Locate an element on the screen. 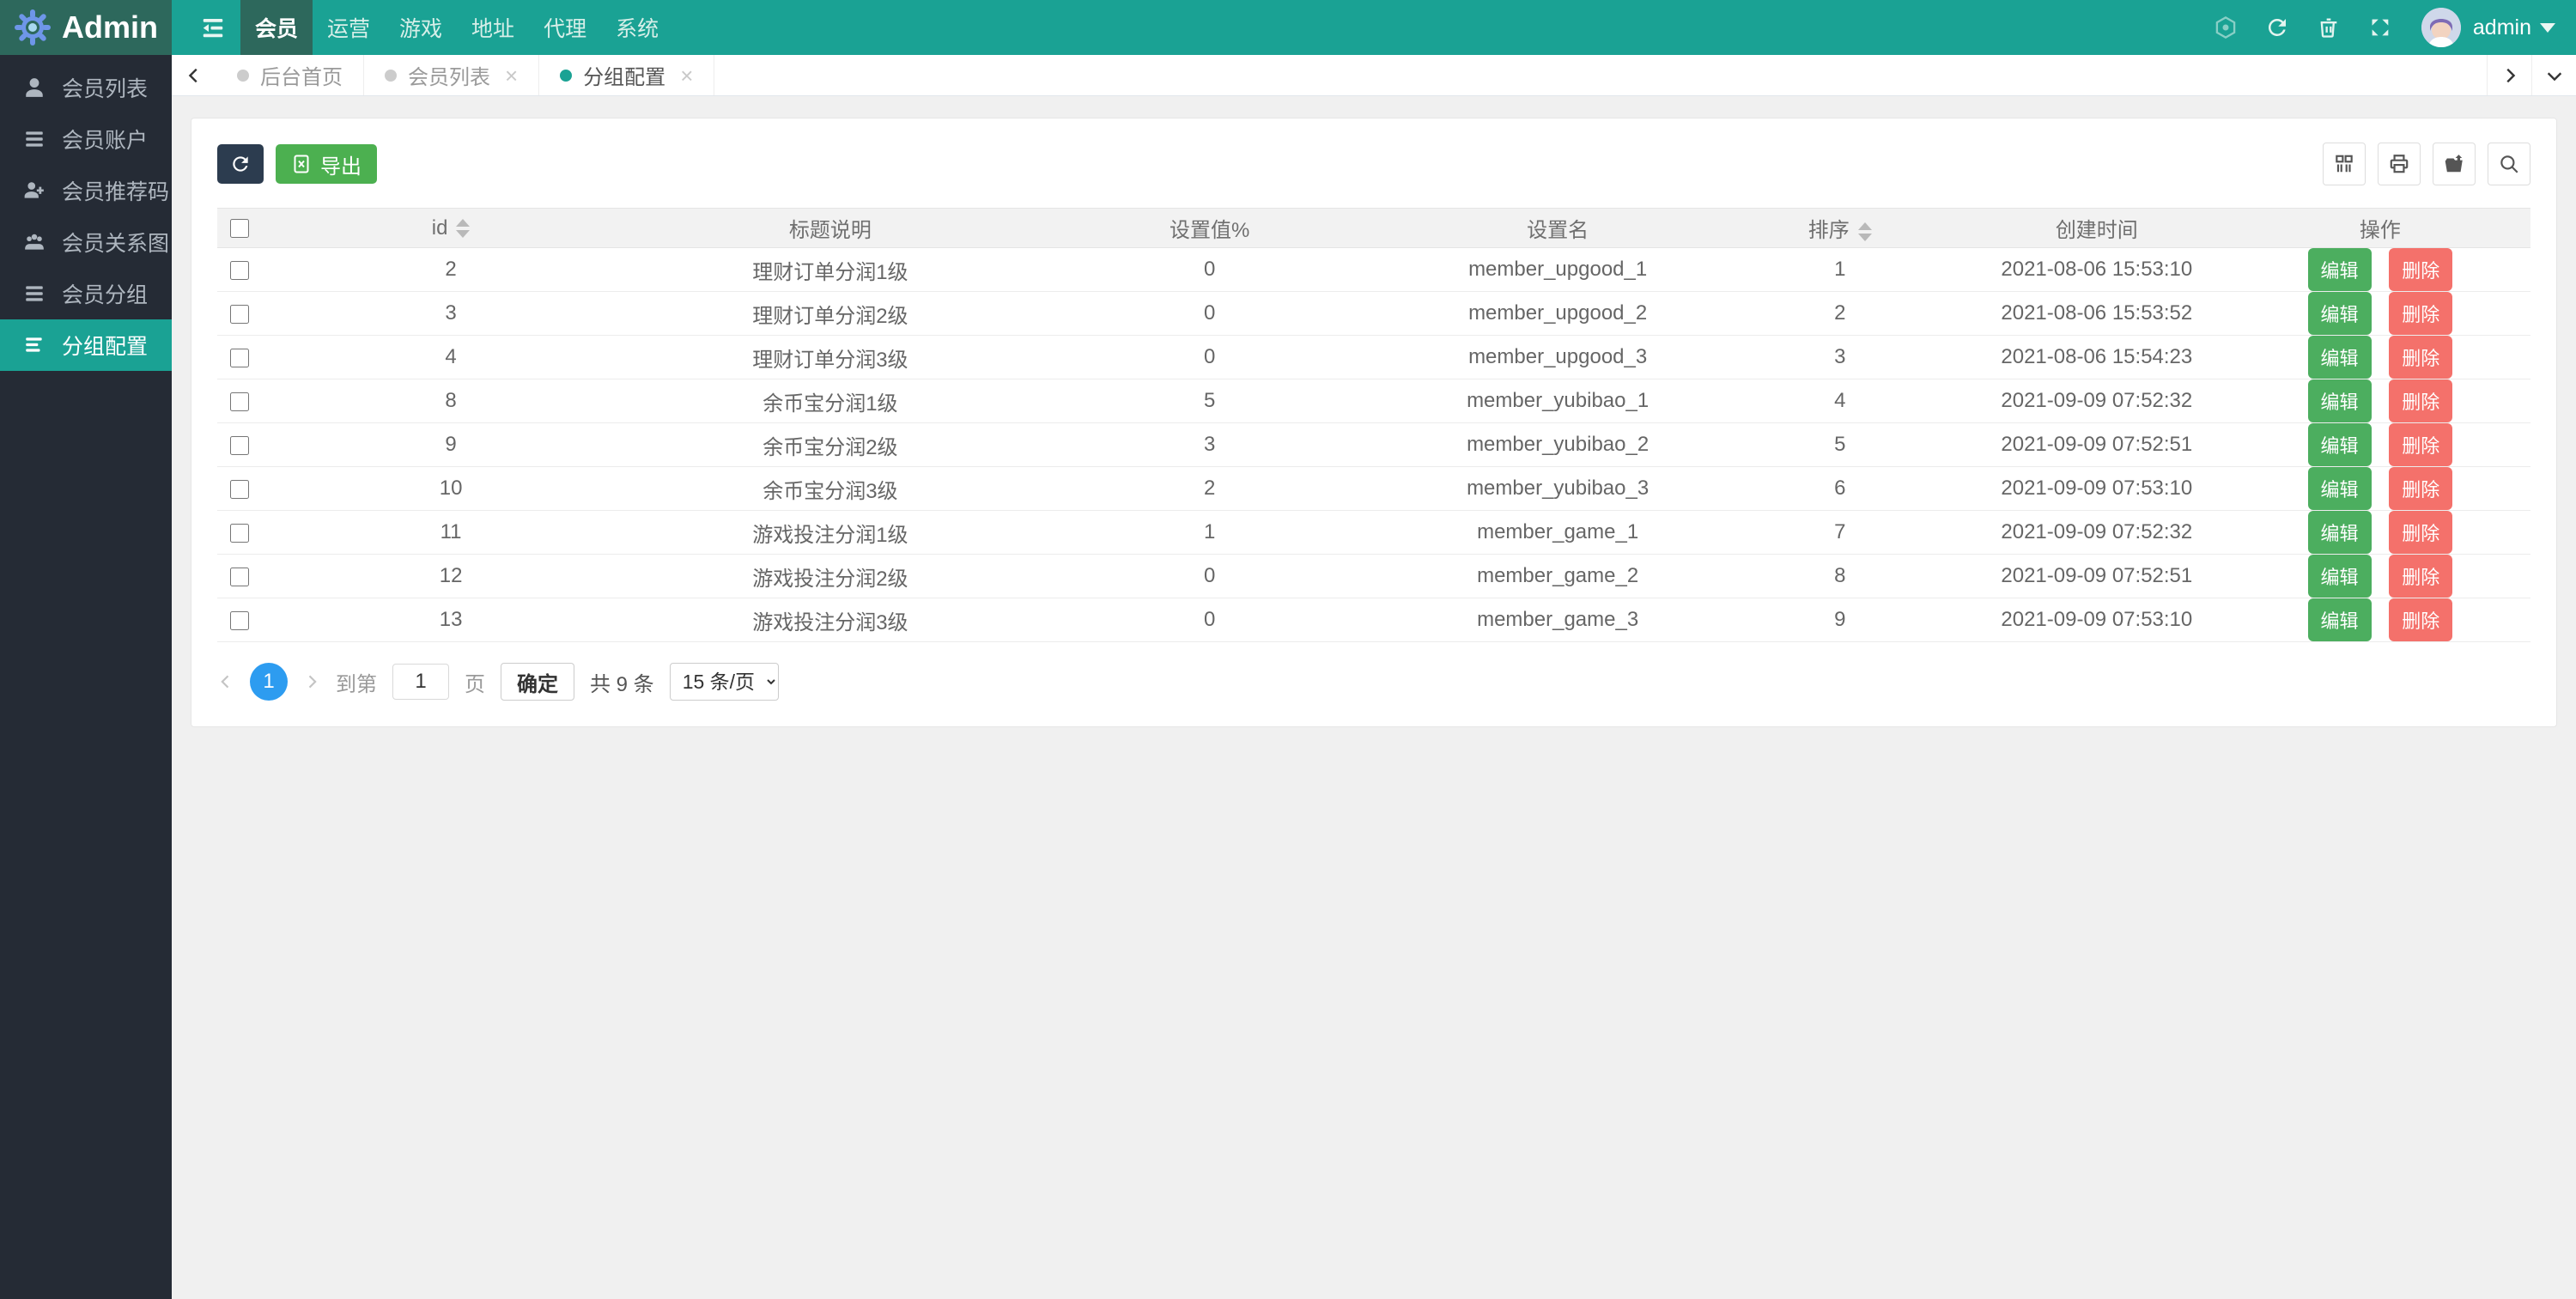  tabs-menu-chevron-icon is located at coordinates (2553, 75).